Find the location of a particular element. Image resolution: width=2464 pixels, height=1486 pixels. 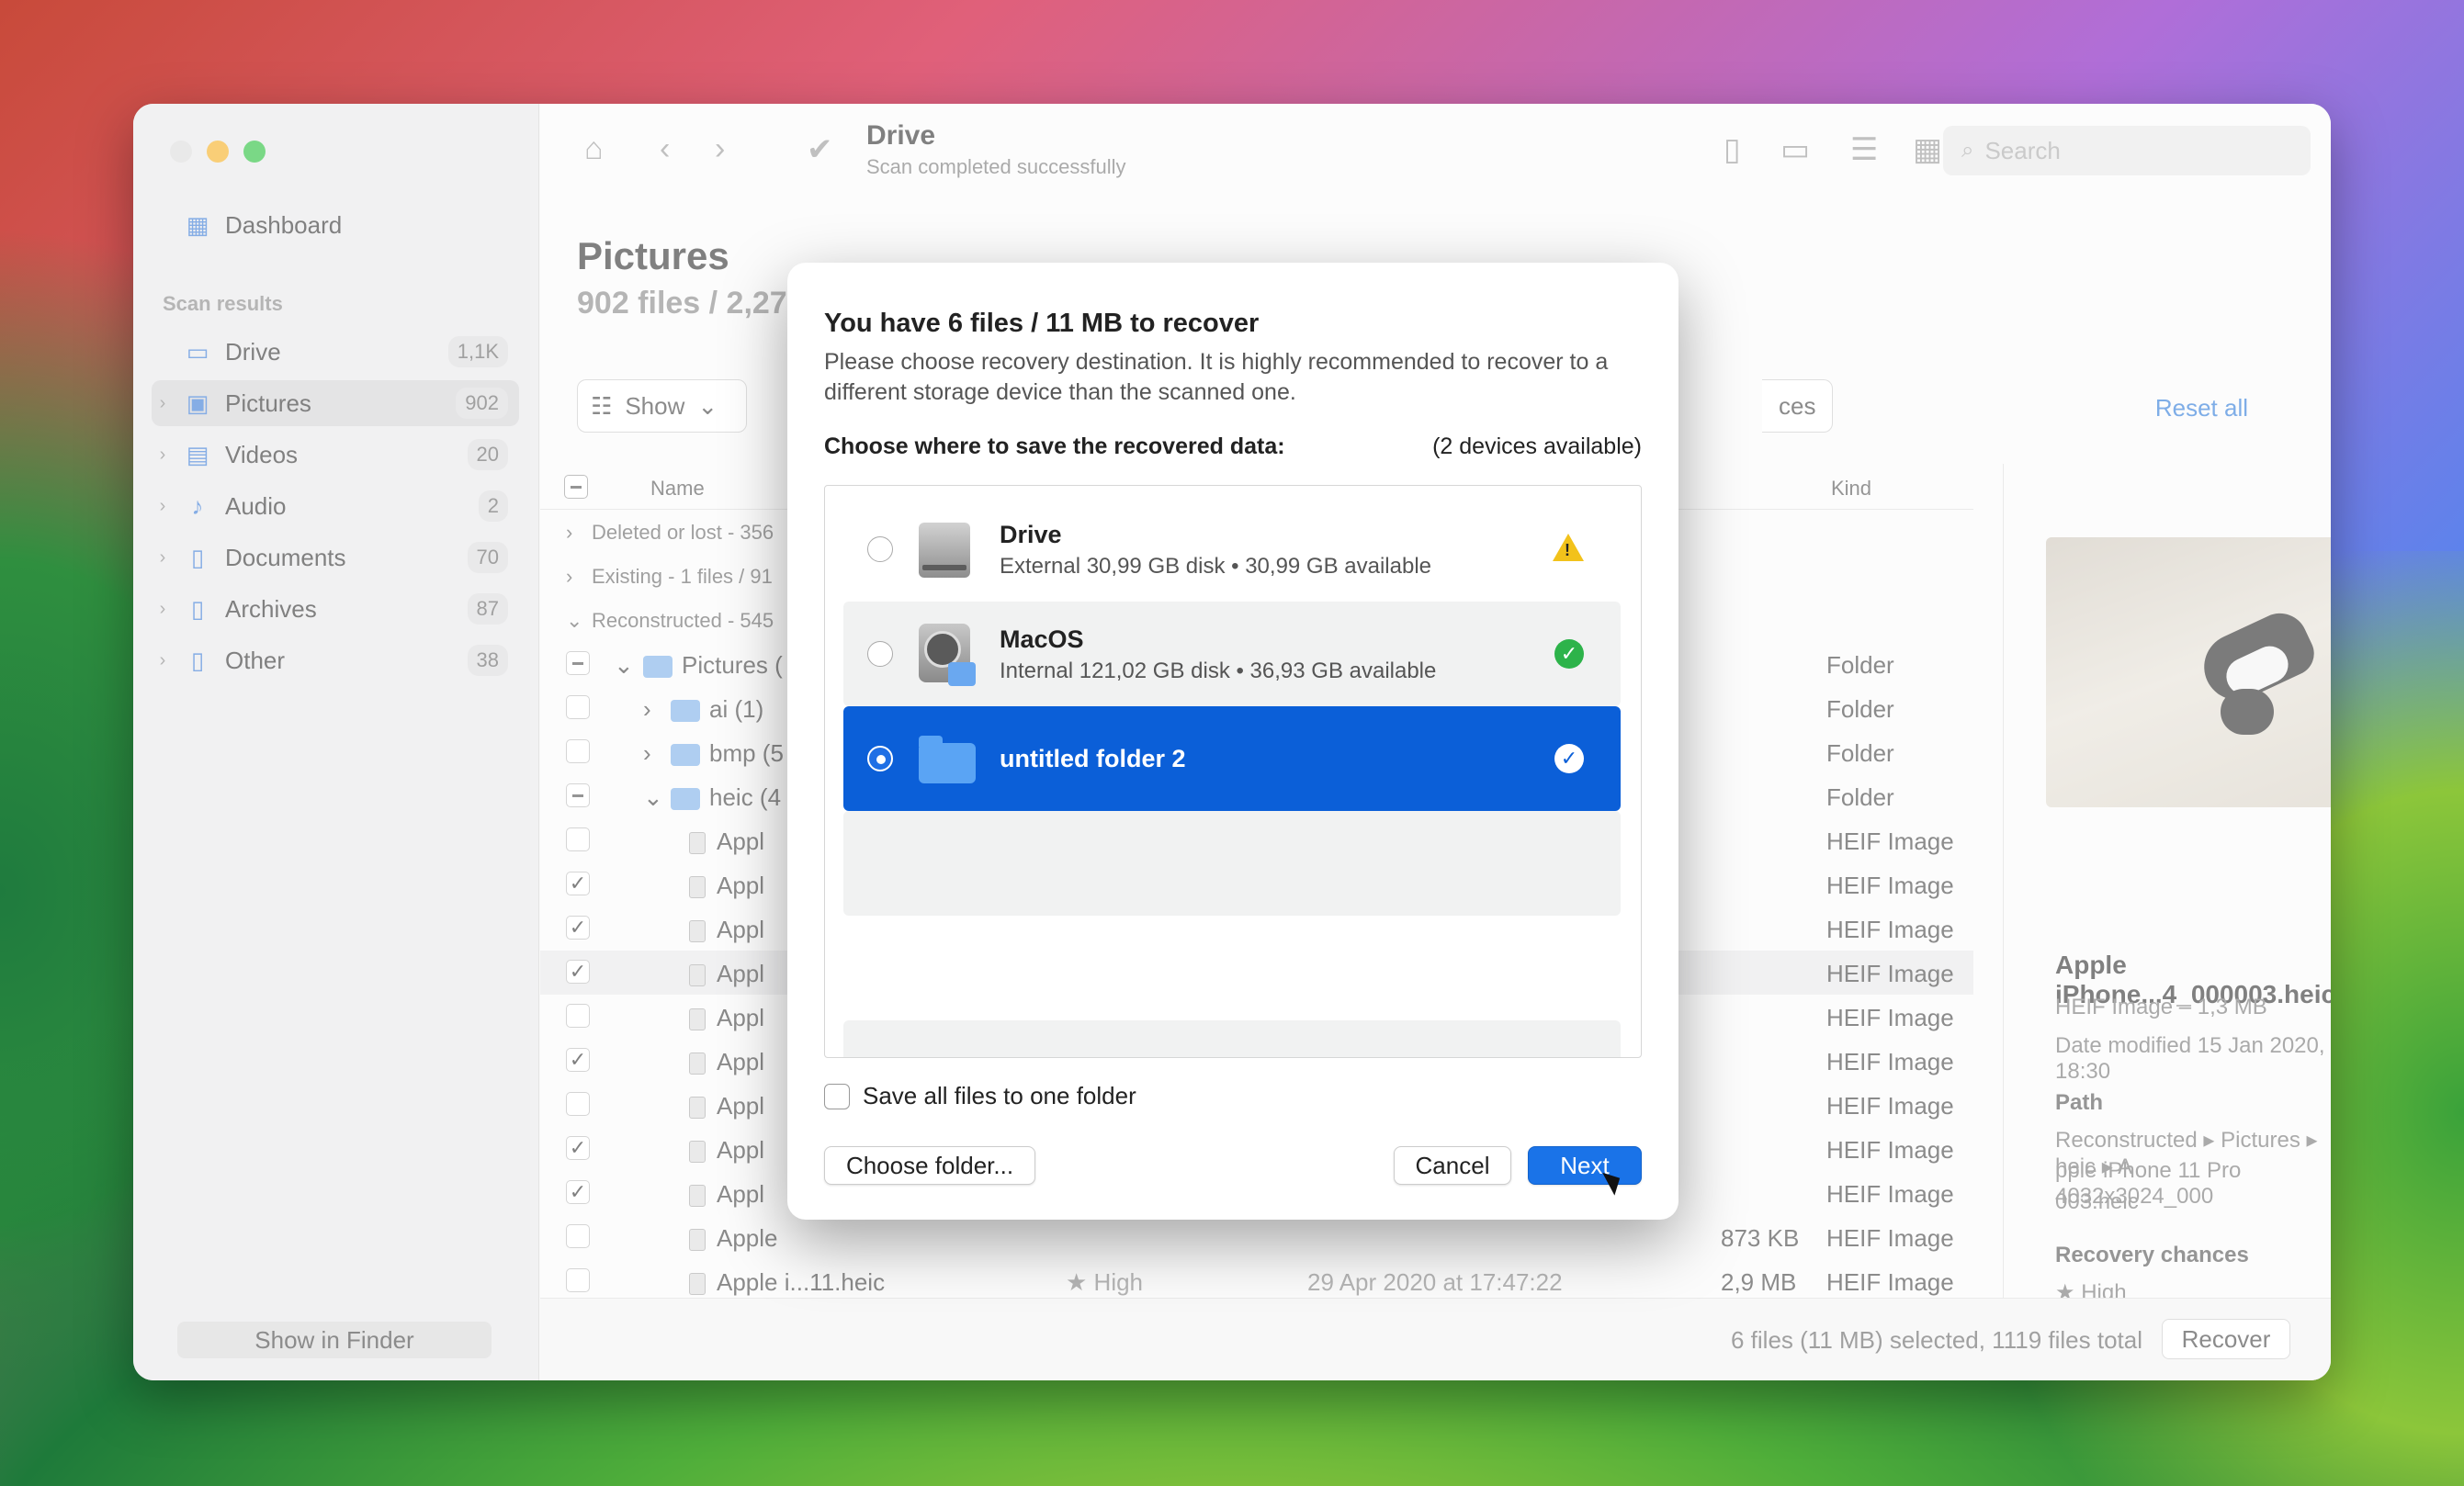

save-all-label: Save all files to one folder is located at coordinates (999, 1095).